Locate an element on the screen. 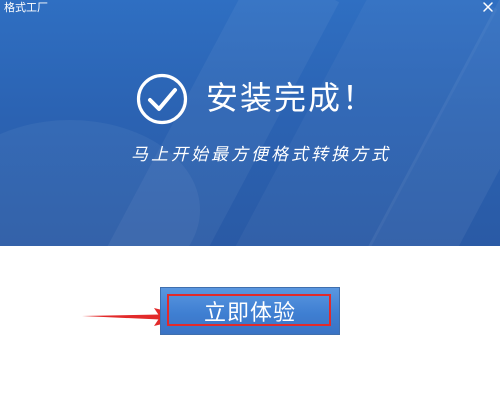  close-icon is located at coordinates (488, 7).